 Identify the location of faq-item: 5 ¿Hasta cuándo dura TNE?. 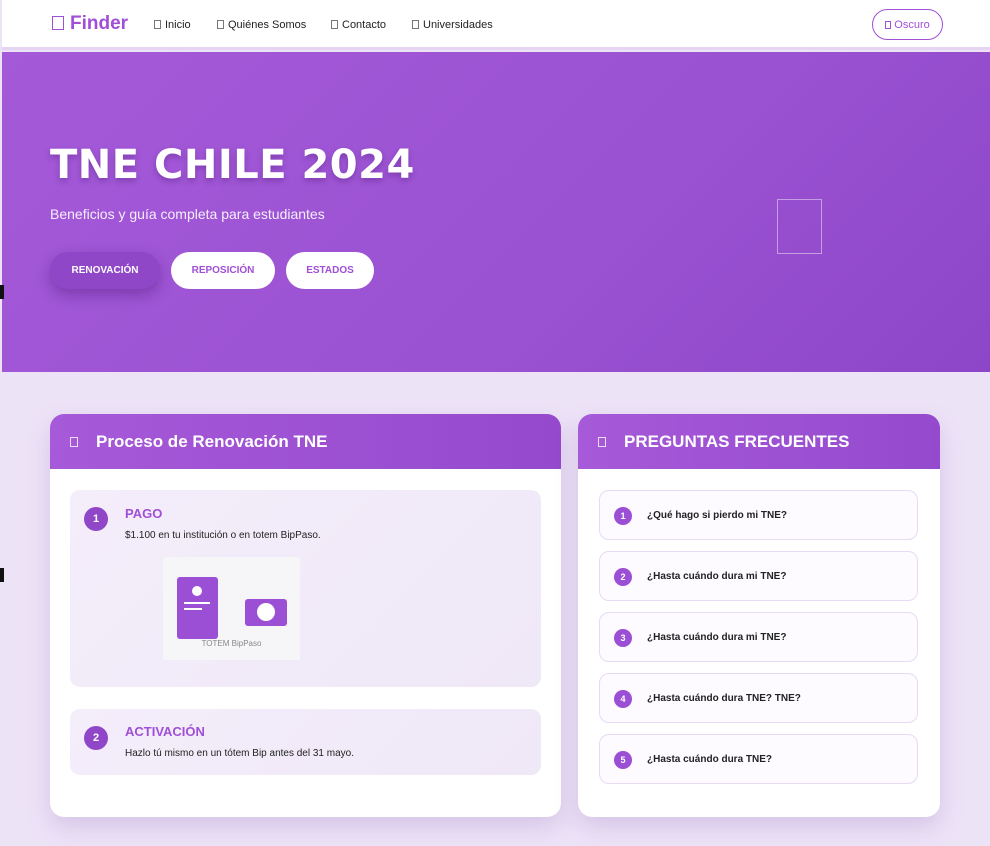
(758, 759).